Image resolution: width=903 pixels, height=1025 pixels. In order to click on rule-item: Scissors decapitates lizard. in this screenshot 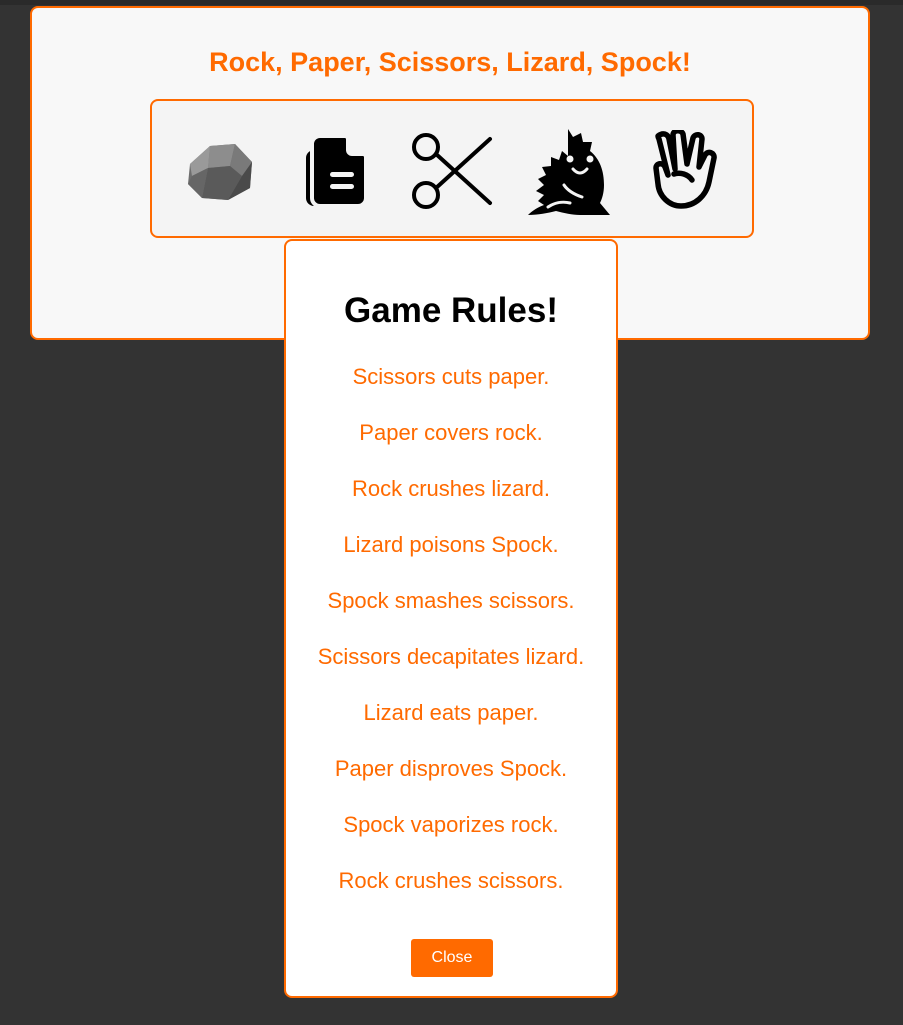, I will do `click(451, 656)`.